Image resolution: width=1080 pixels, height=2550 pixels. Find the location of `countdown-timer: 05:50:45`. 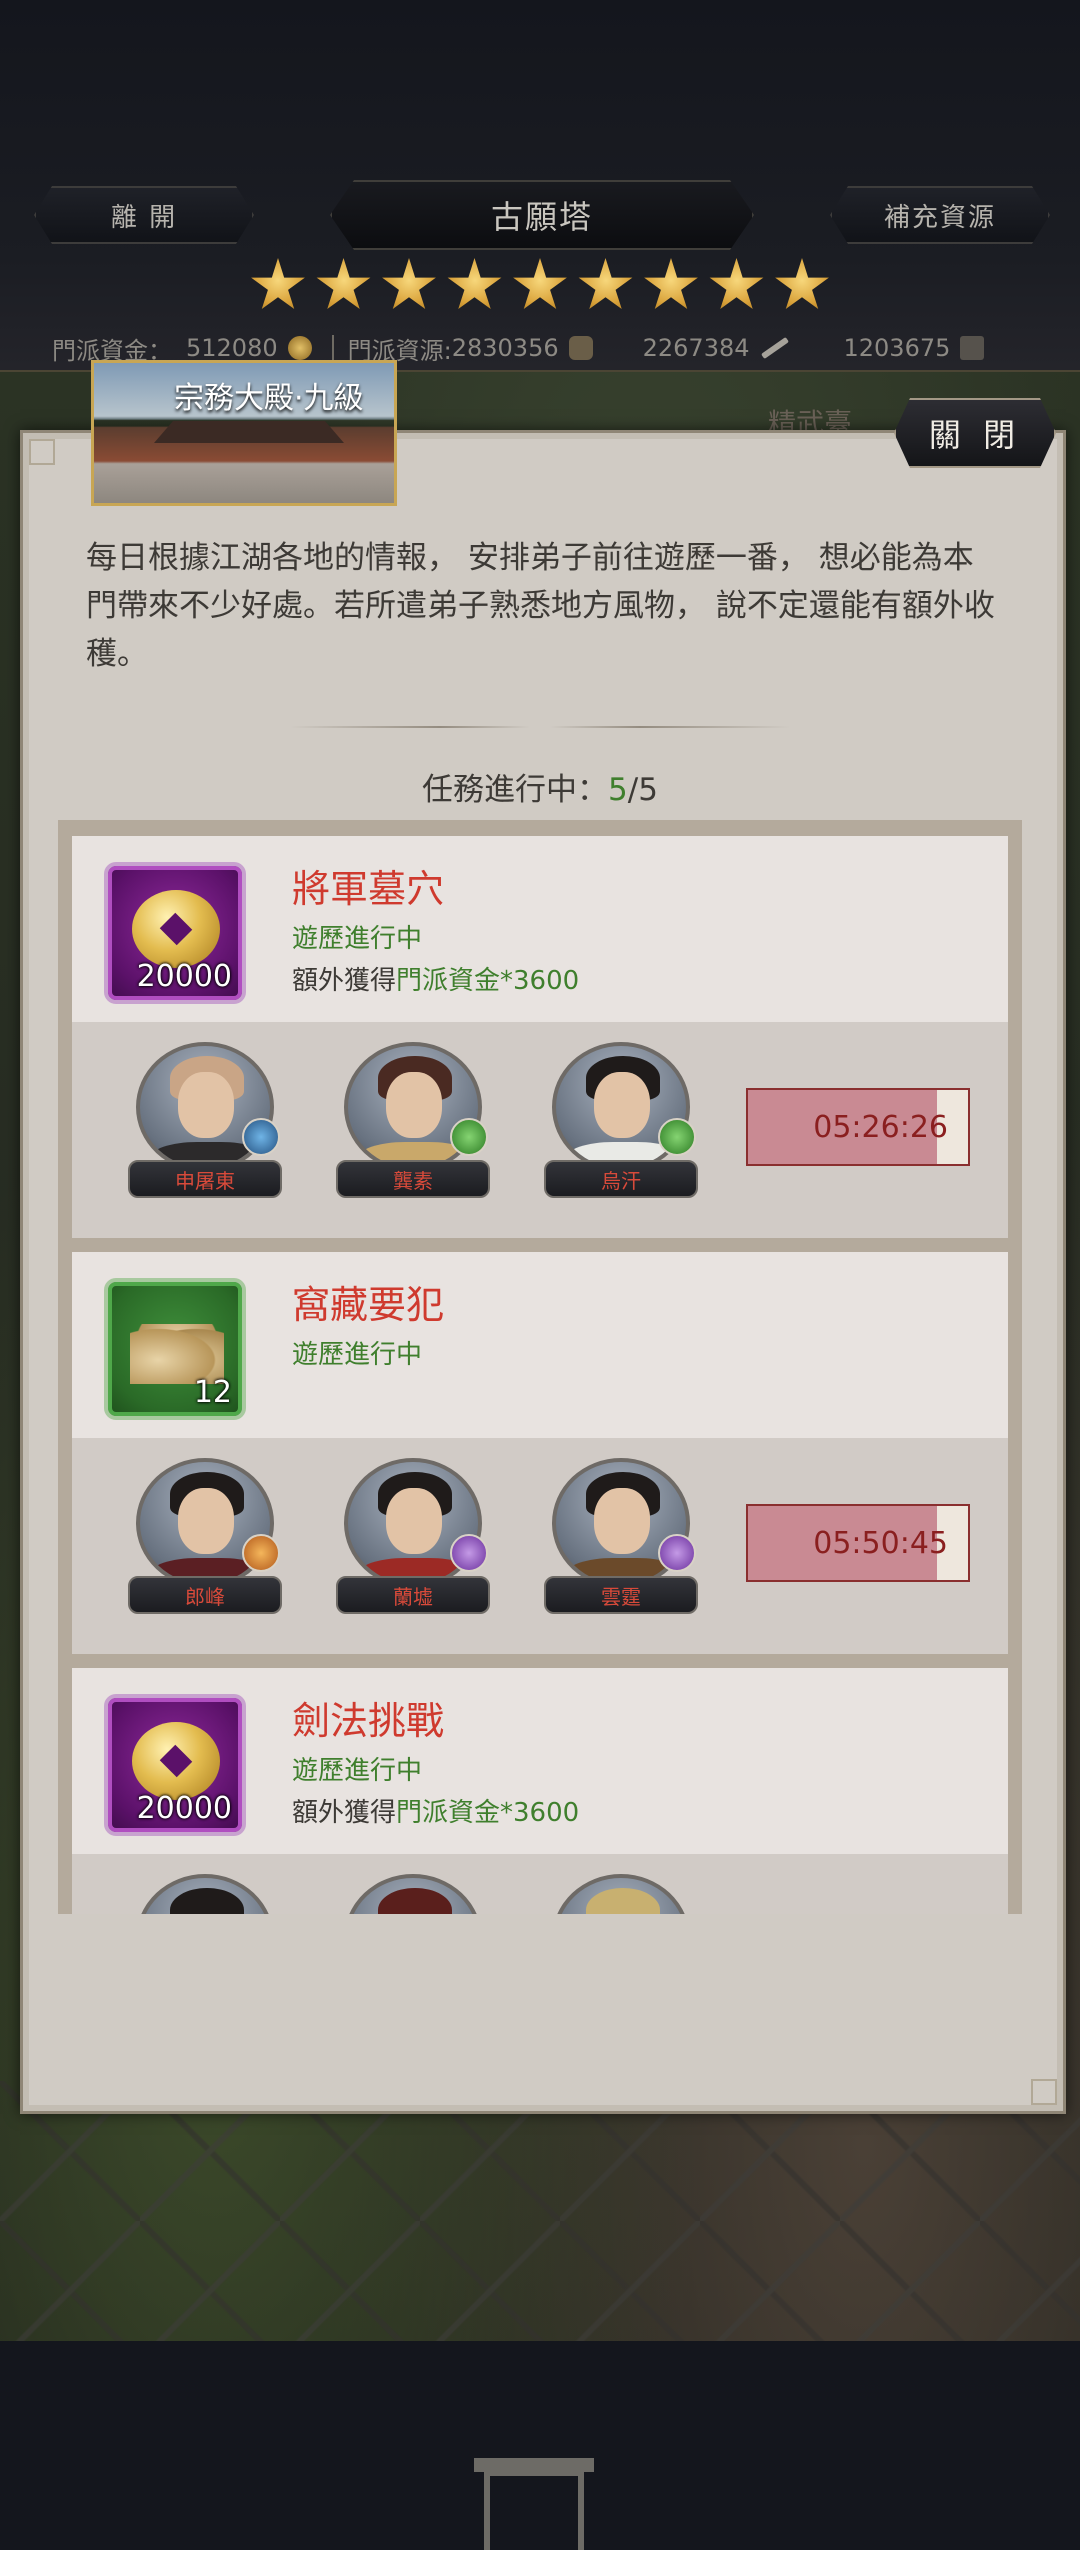

countdown-timer: 05:50:45 is located at coordinates (858, 1543).